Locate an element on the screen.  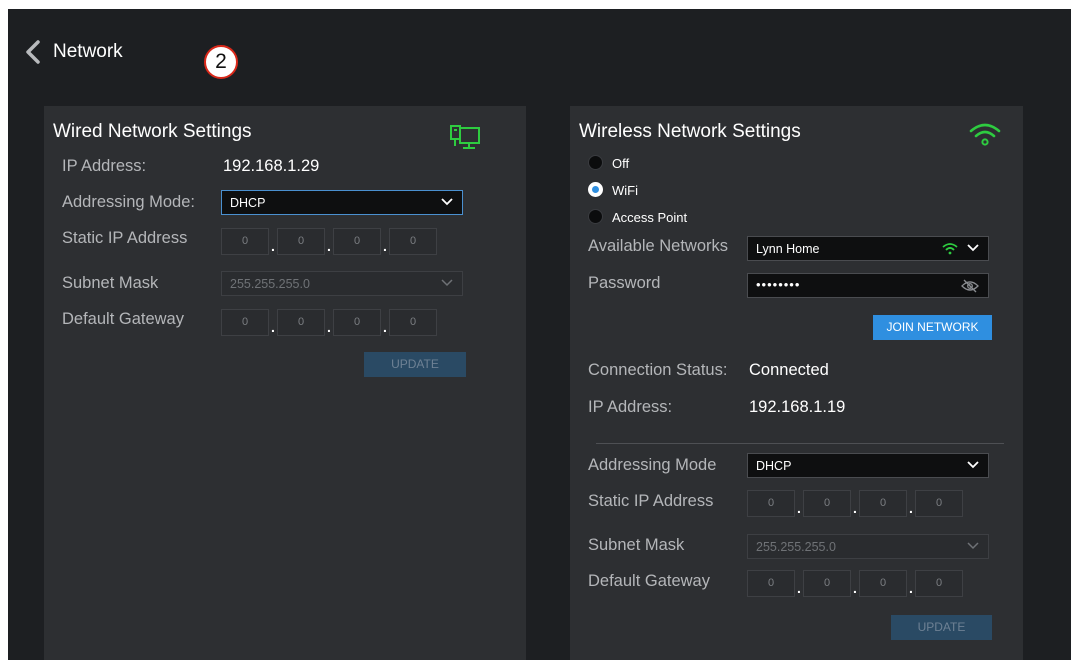
wired-panel-title: Wired Network Settings is located at coordinates (152, 131).